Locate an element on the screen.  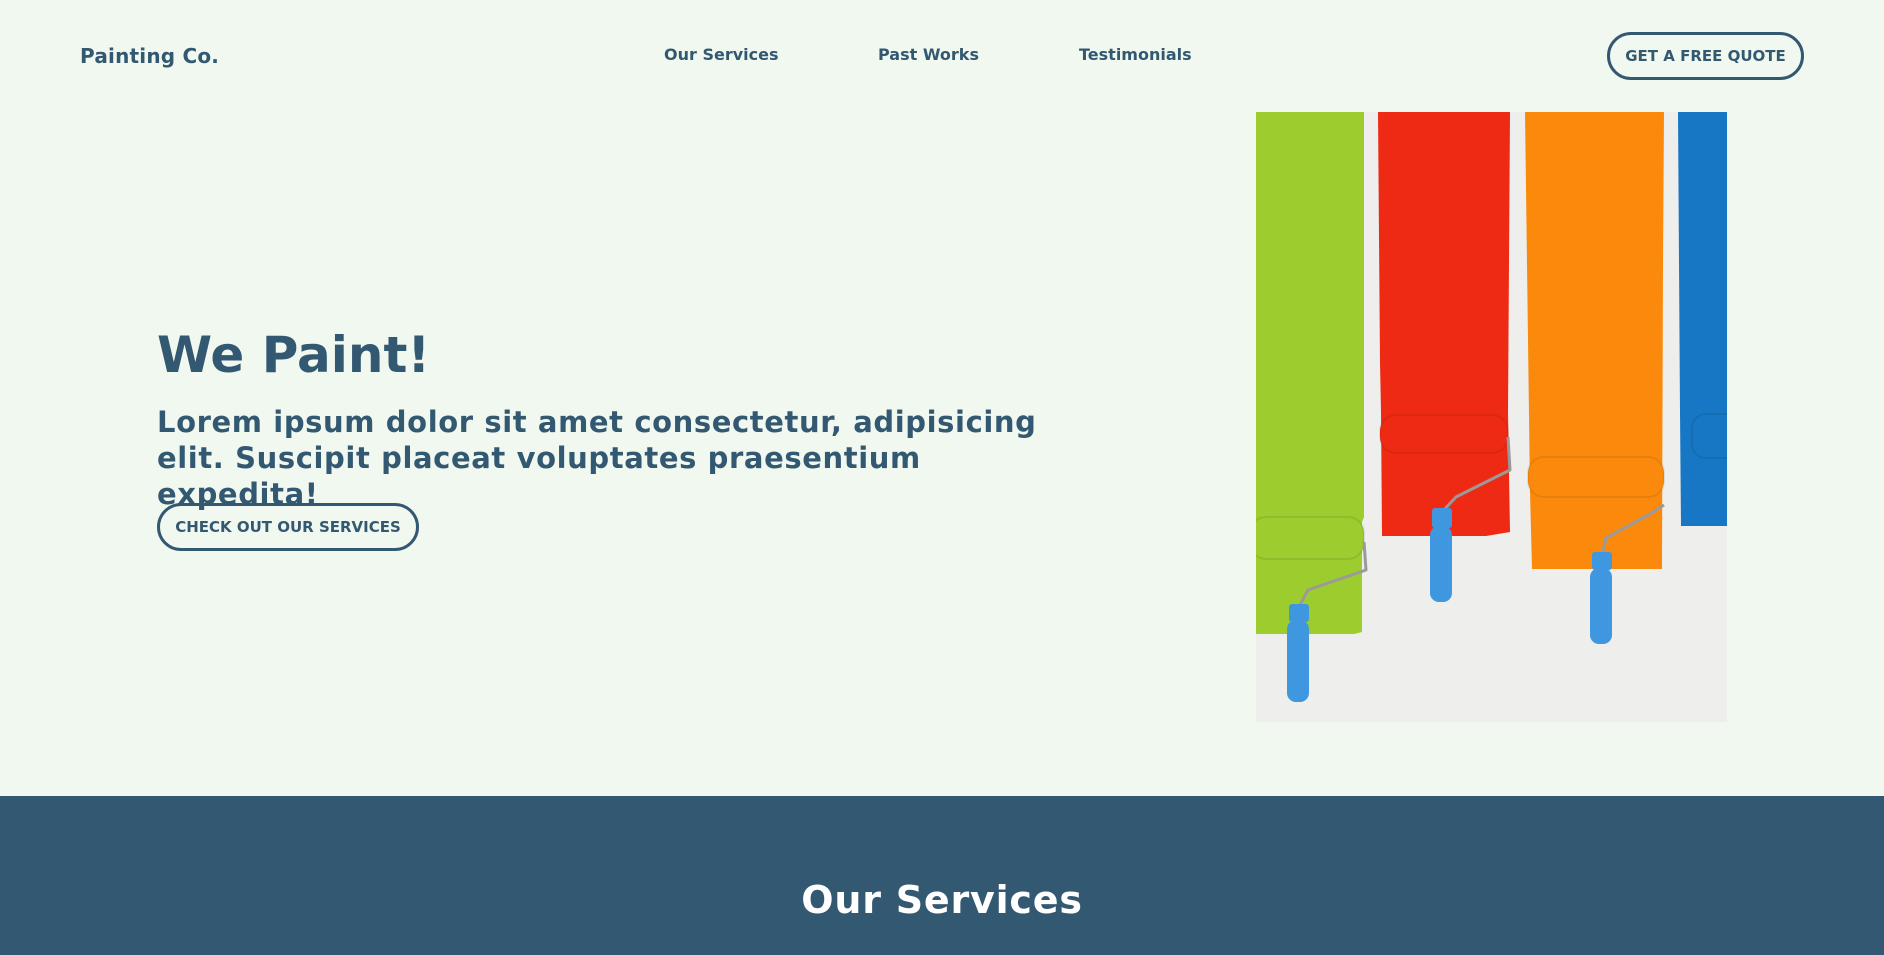
hero-title: We Paint! is located at coordinates (294, 355).